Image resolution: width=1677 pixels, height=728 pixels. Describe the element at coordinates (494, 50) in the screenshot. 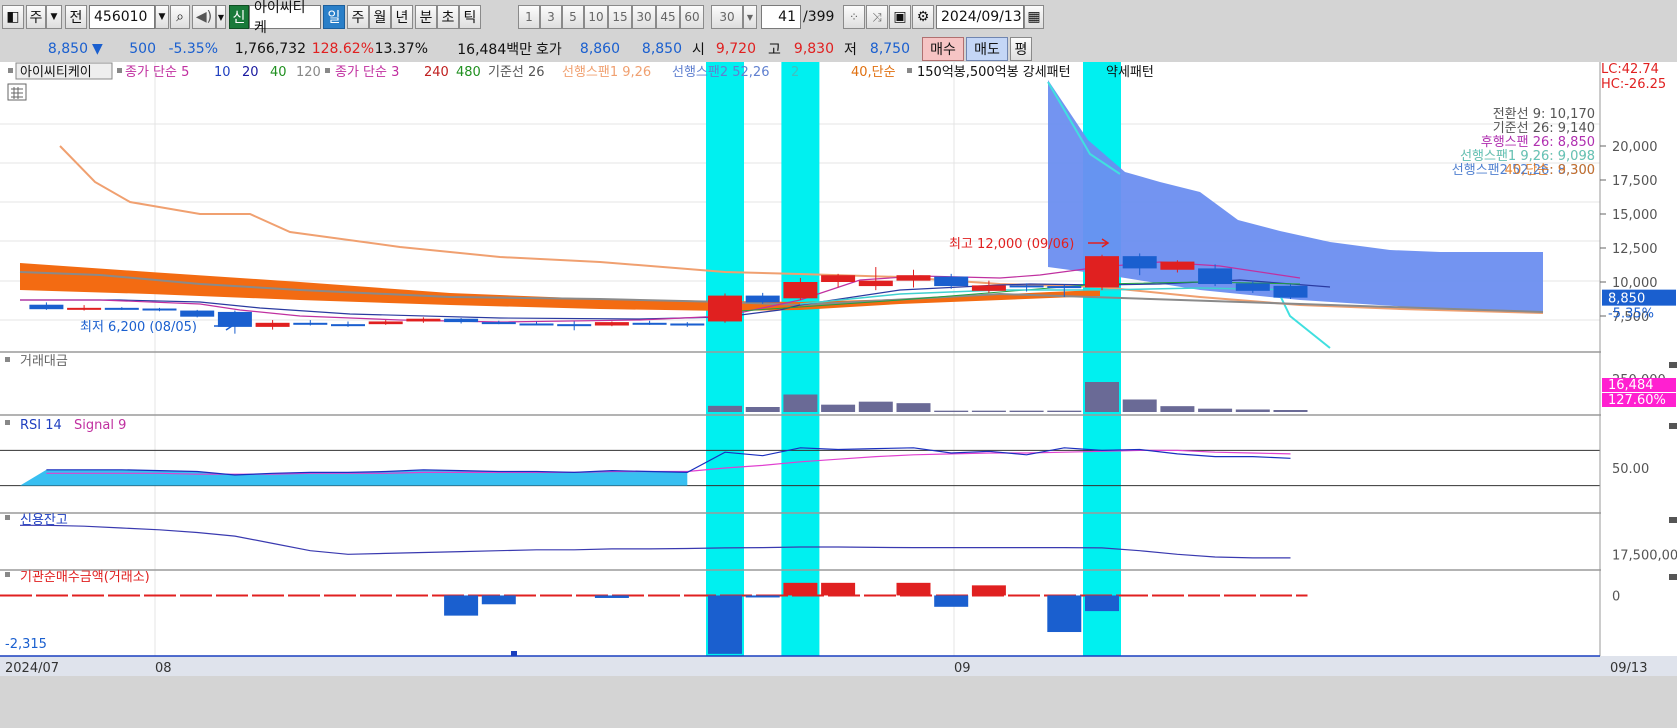

I see `trade-amount: 16,484백만` at that location.